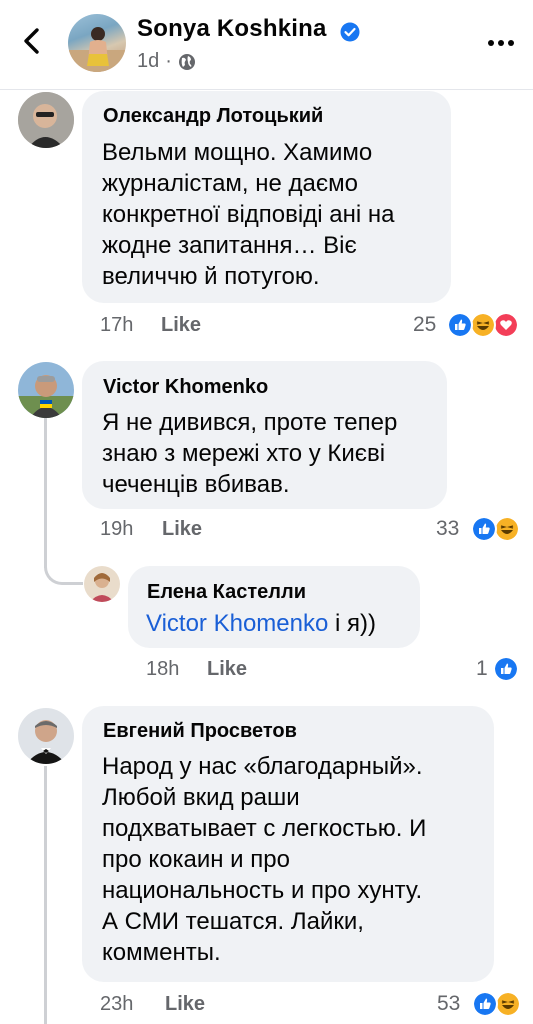 This screenshot has height=1024, width=533. What do you see at coordinates (116, 325) in the screenshot?
I see `comment-time: 17h` at bounding box center [116, 325].